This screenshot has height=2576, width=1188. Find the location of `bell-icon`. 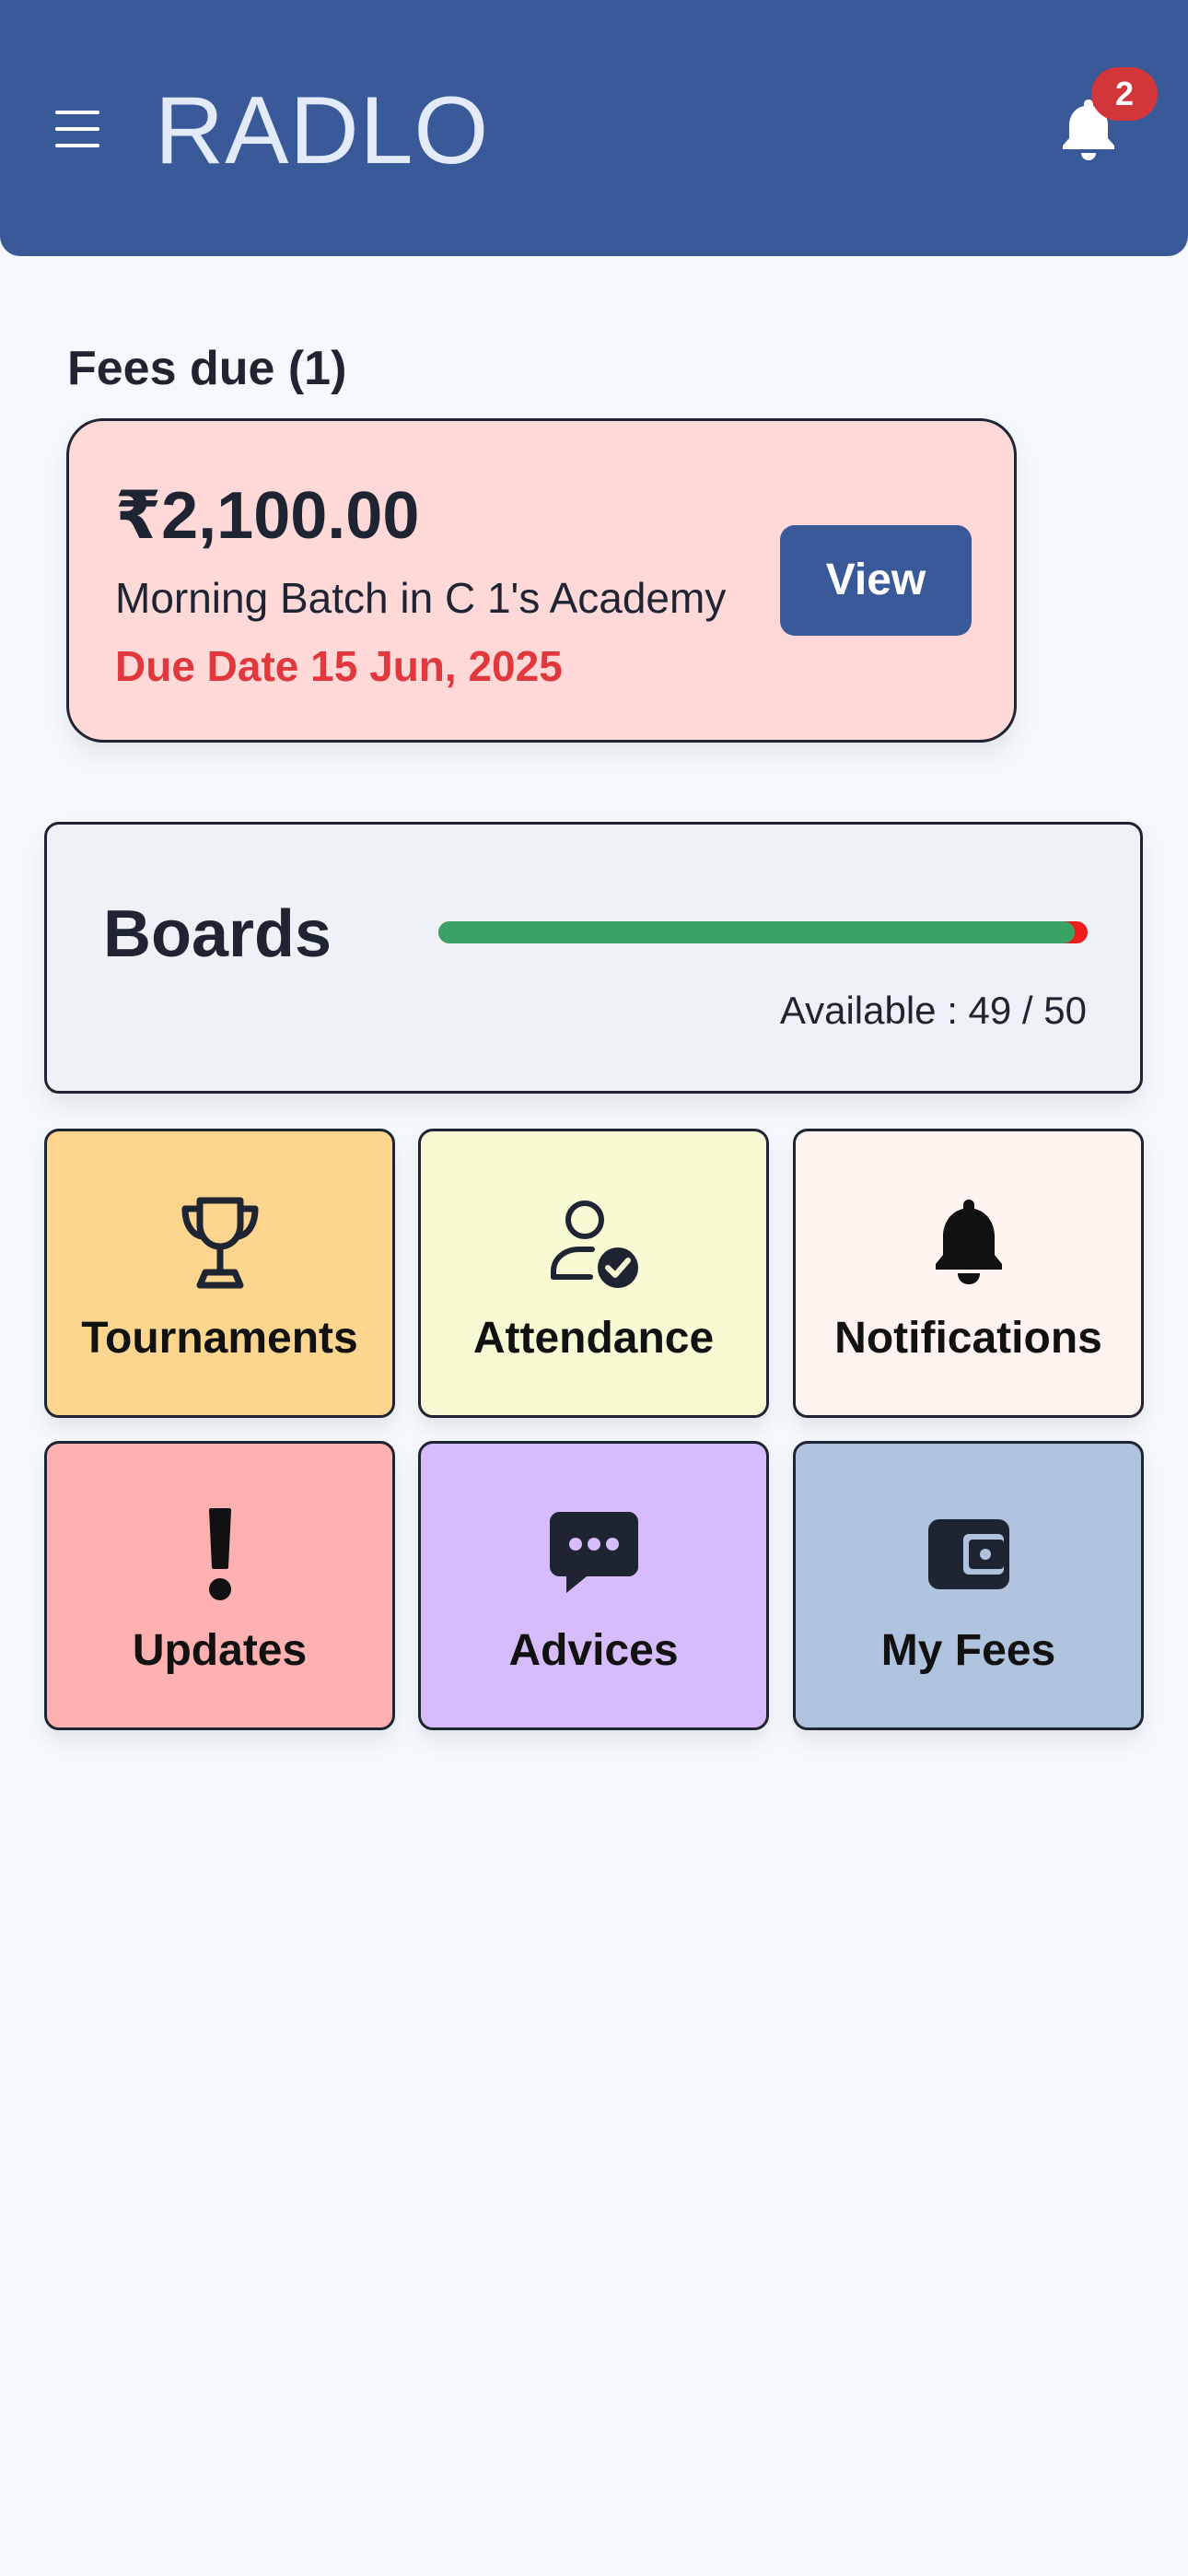

bell-icon is located at coordinates (968, 1242).